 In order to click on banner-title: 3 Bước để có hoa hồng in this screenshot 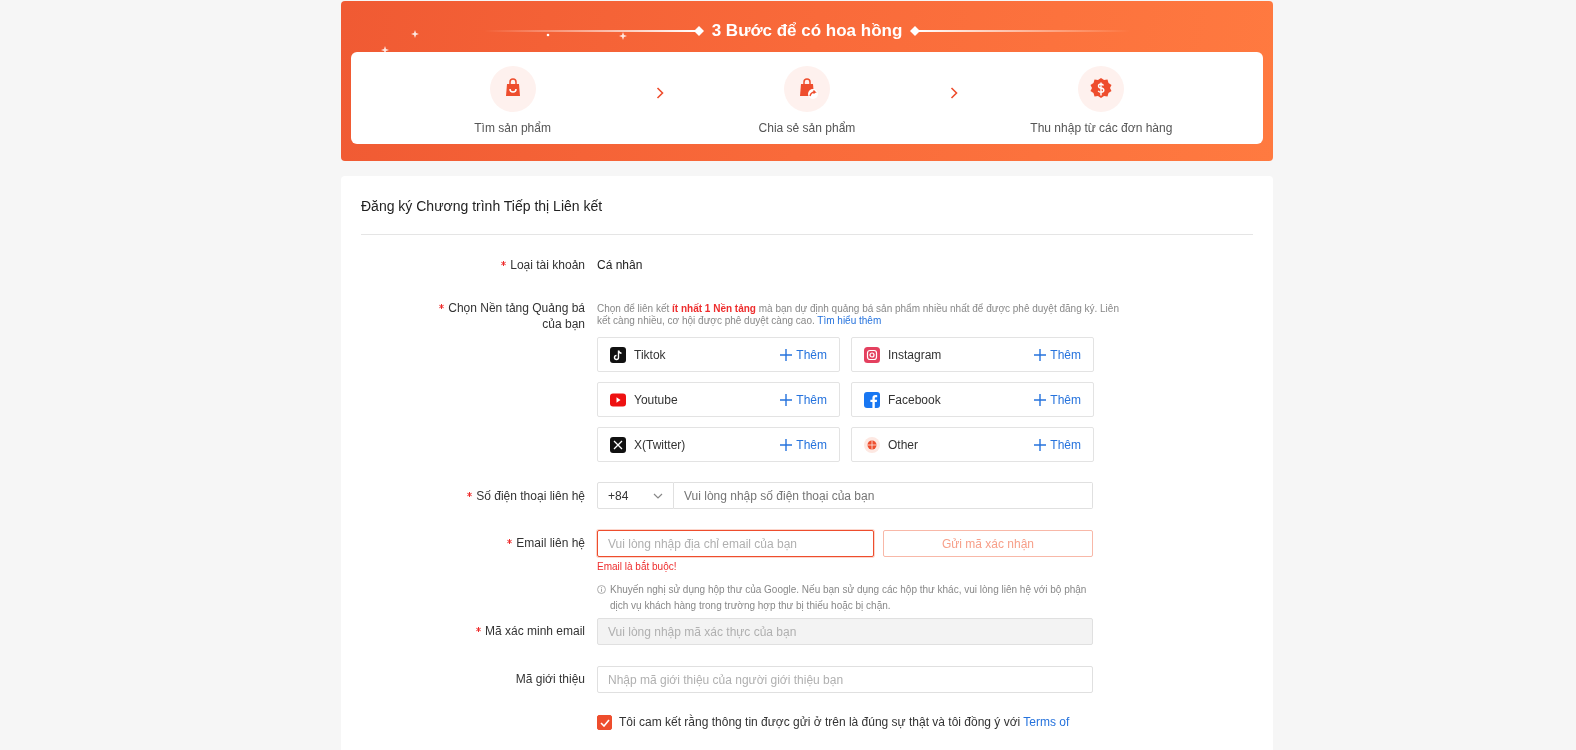, I will do `click(807, 31)`.